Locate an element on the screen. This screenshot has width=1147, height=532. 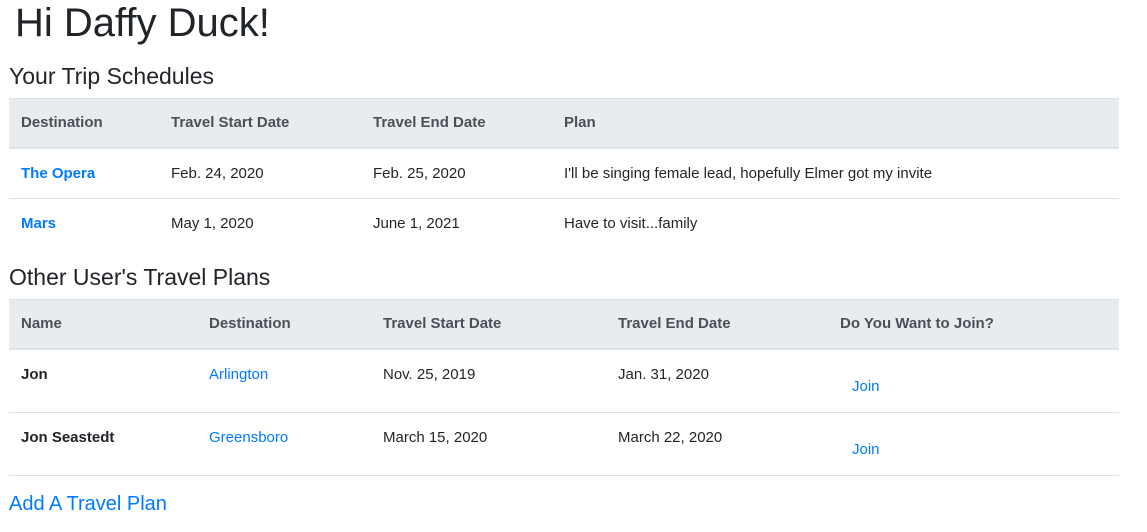
plan-cell: Have to visit...family is located at coordinates (631, 223).